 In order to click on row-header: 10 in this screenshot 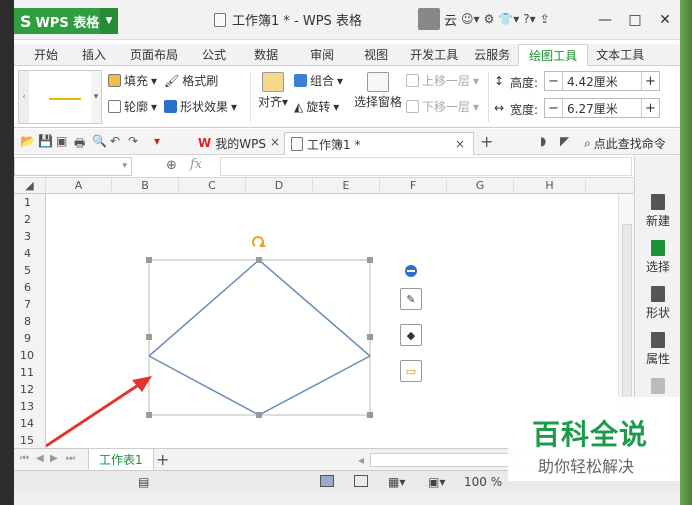, I will do `click(30, 355)`.